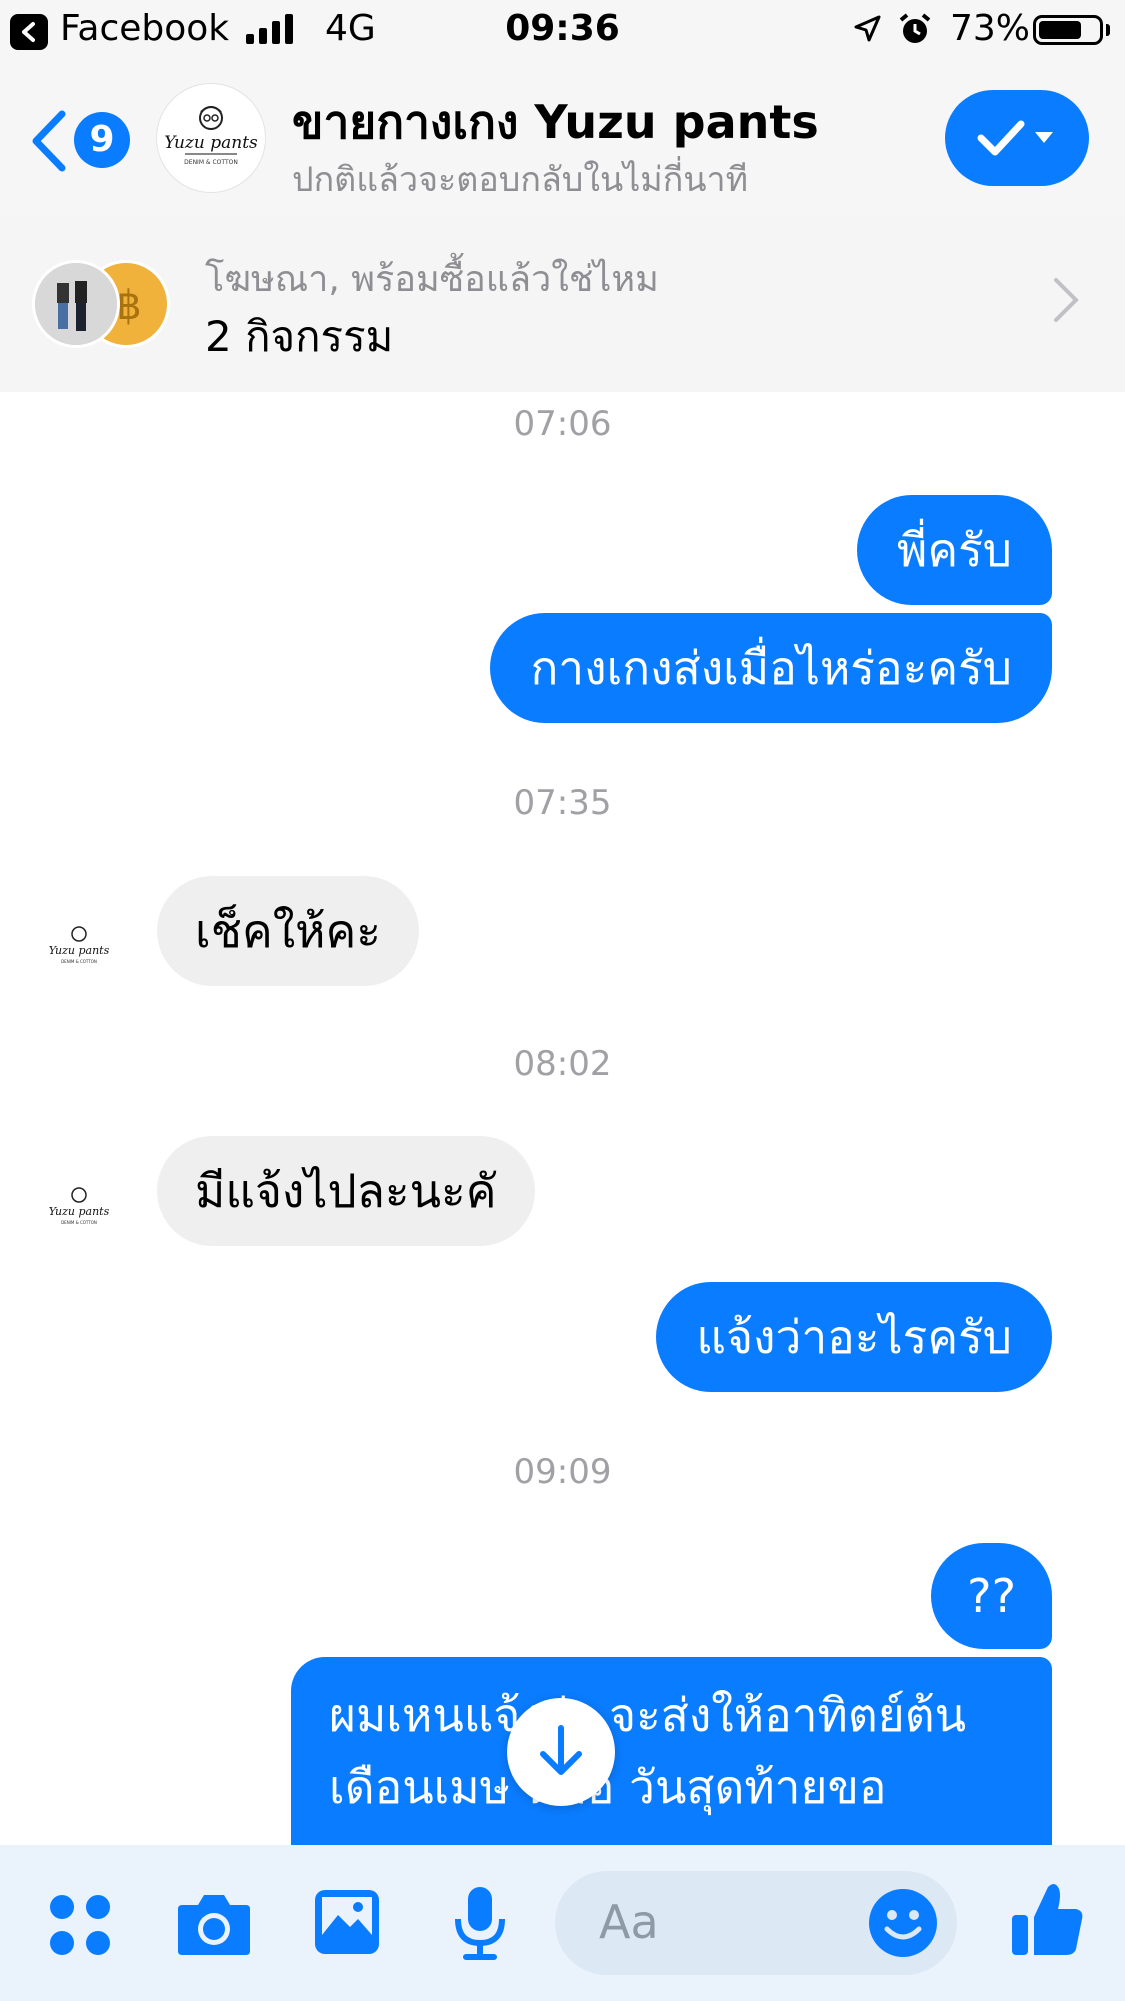  I want to click on timestamp: 07:06, so click(562, 424).